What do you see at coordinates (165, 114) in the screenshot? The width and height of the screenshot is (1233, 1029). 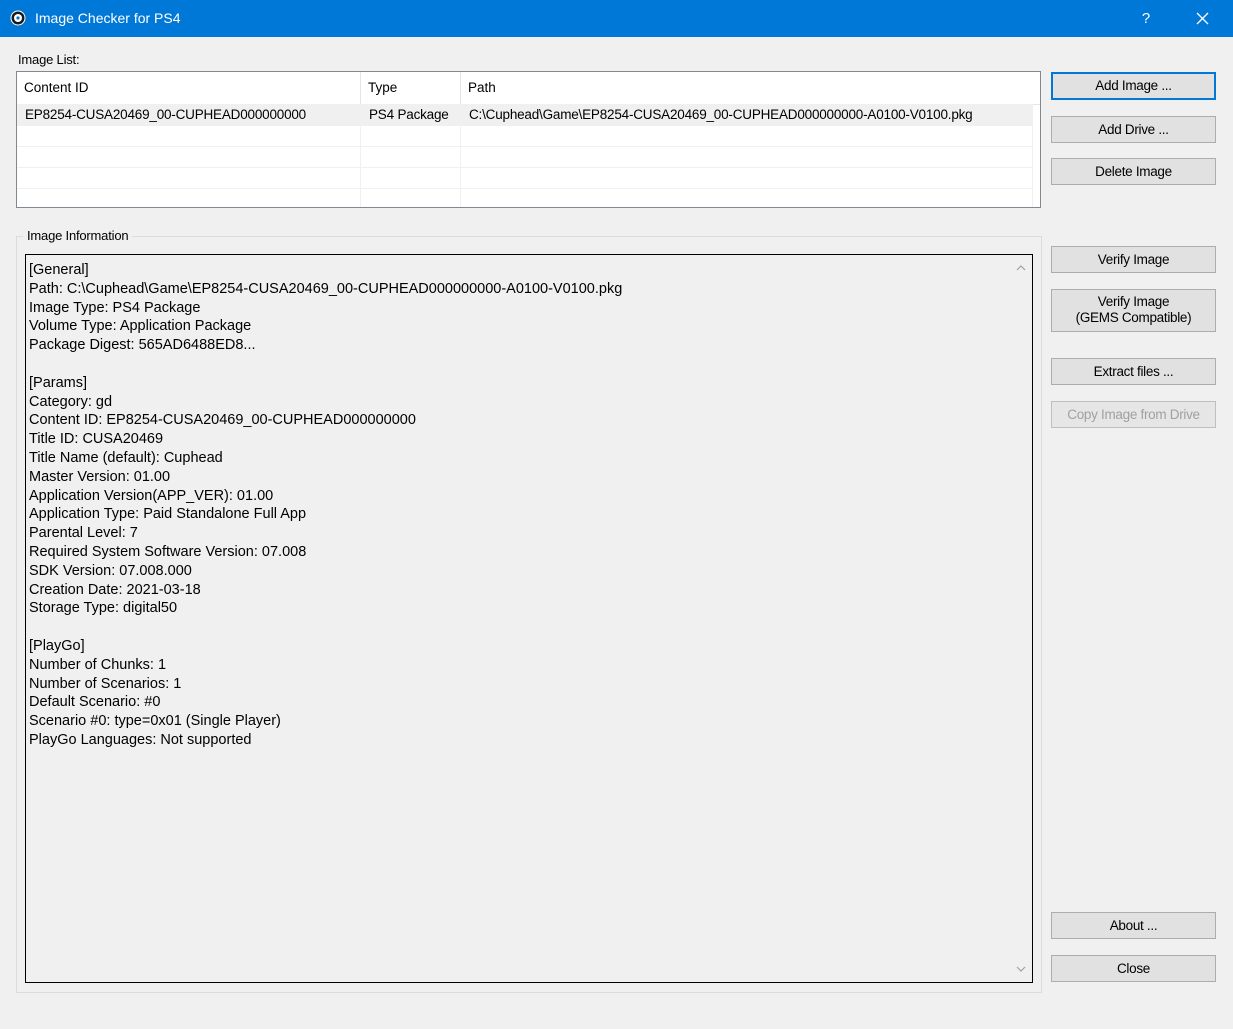 I see `cell-content-id: EP8254-CUSA20469_00-CUPHEAD000000000` at bounding box center [165, 114].